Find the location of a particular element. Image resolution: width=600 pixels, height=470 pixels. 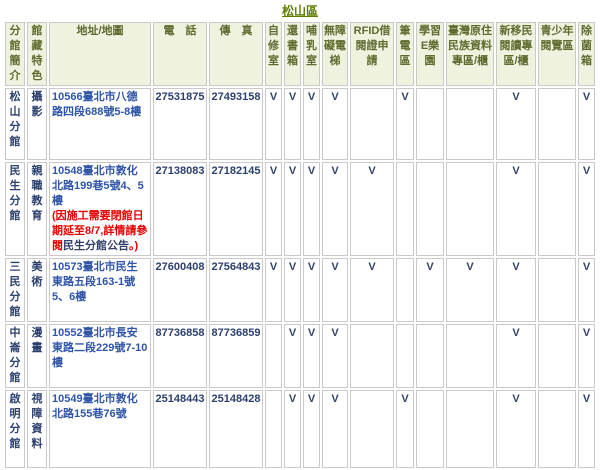

col-header-book-return-box: 還書箱 is located at coordinates (292, 54).